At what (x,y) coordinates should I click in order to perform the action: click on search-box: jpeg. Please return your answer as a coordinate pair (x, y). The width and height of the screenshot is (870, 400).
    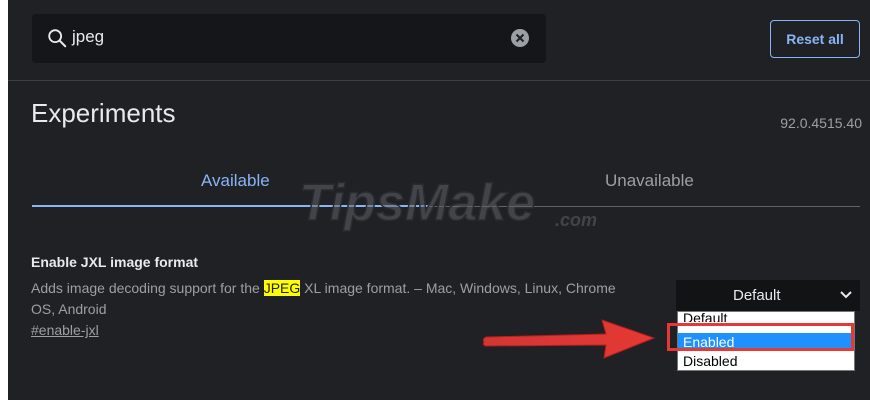
    Looking at the image, I should click on (289, 38).